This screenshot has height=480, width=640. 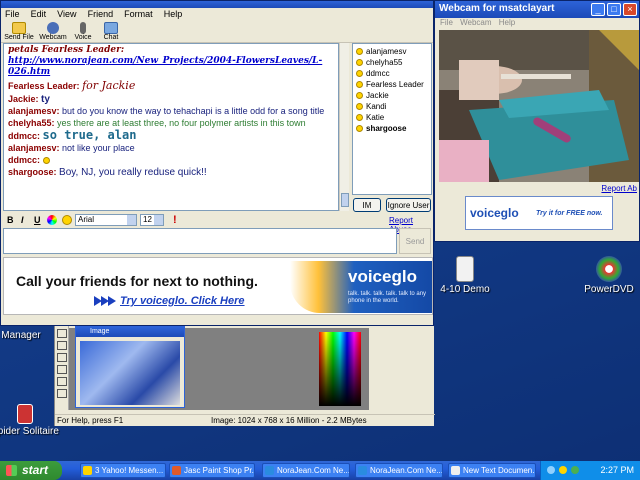 I want to click on alert-icon: !, so click(x=175, y=220).